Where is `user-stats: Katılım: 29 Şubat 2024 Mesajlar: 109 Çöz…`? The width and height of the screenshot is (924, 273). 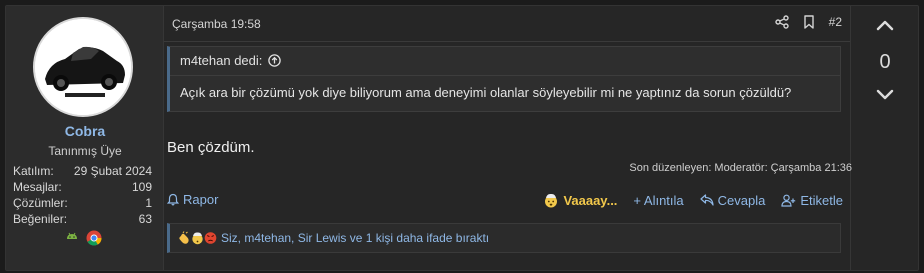 user-stats: Katılım: 29 Şubat 2024 Mesajlar: 109 Çöz… is located at coordinates (82, 195).